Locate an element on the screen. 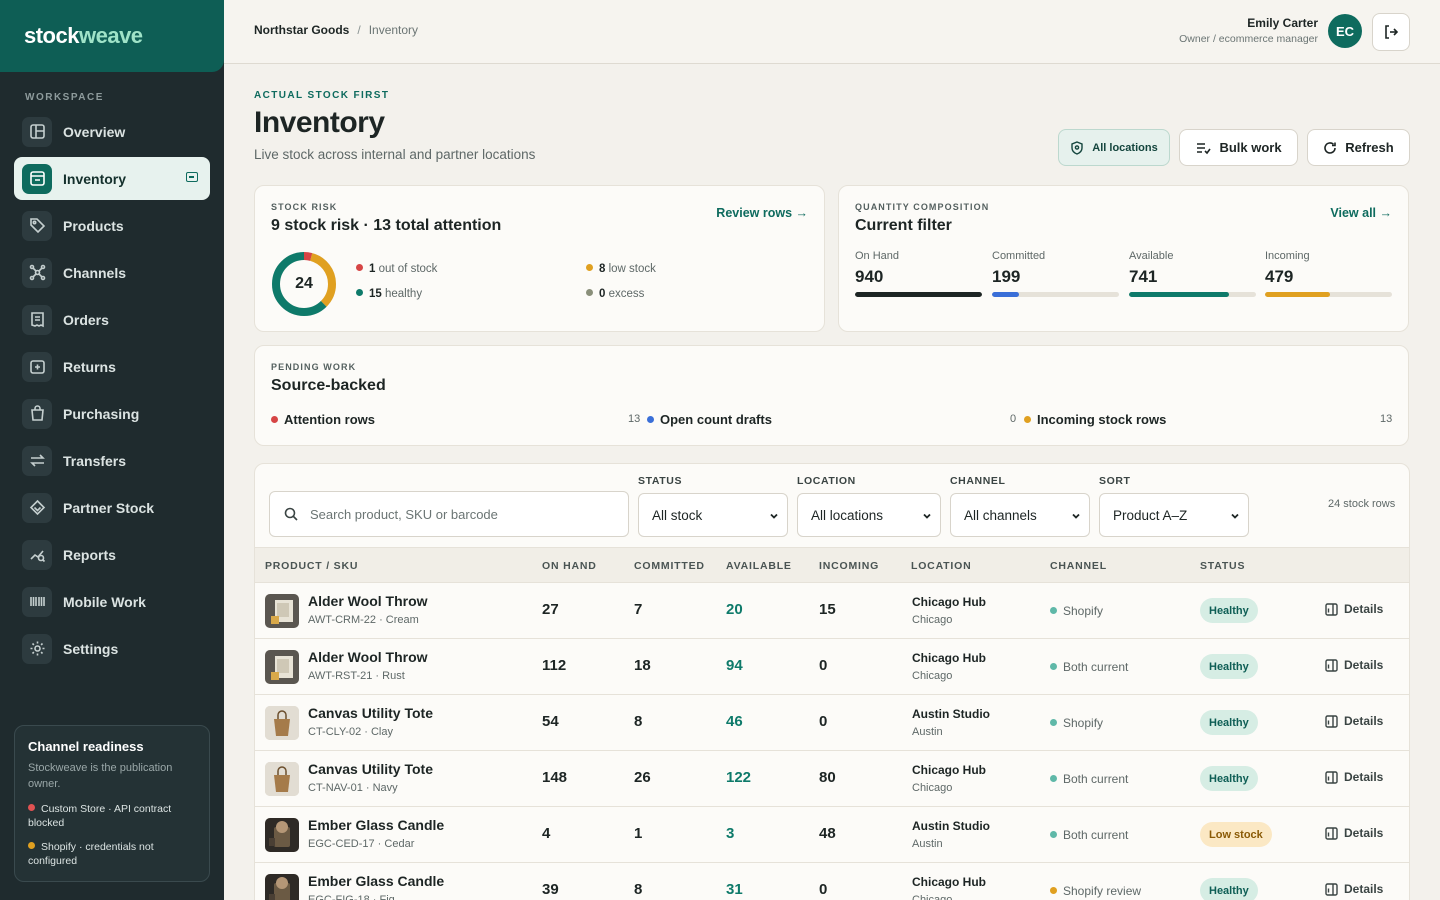 Image resolution: width=1440 pixels, height=900 pixels. location-select: All locations is located at coordinates (869, 515).